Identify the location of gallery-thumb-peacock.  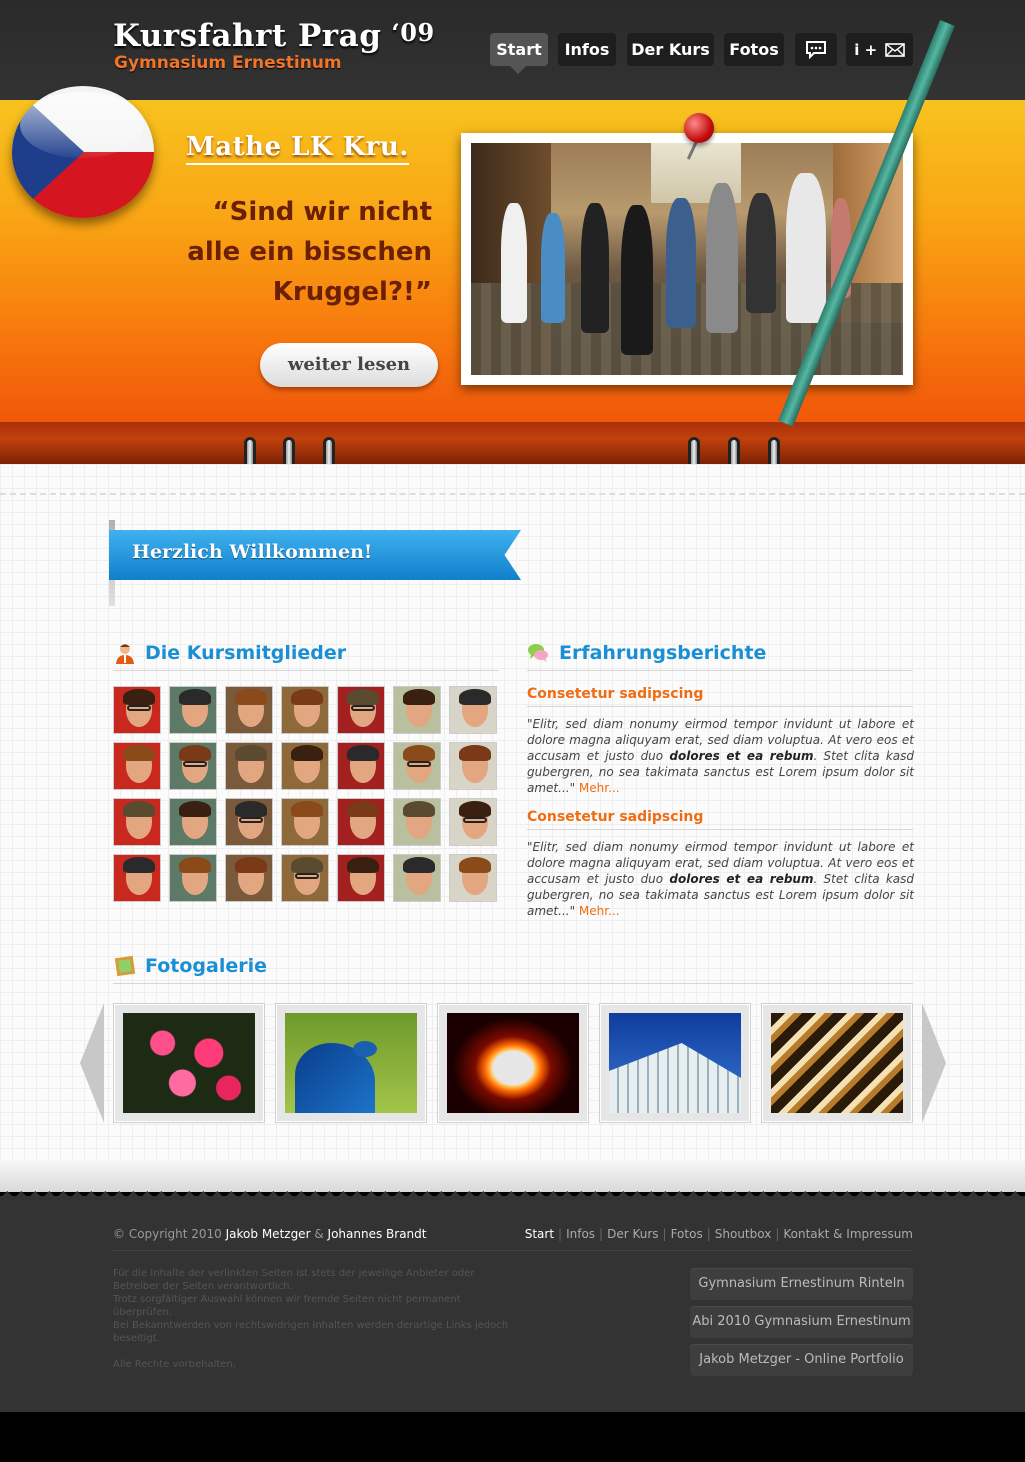
(351, 1063).